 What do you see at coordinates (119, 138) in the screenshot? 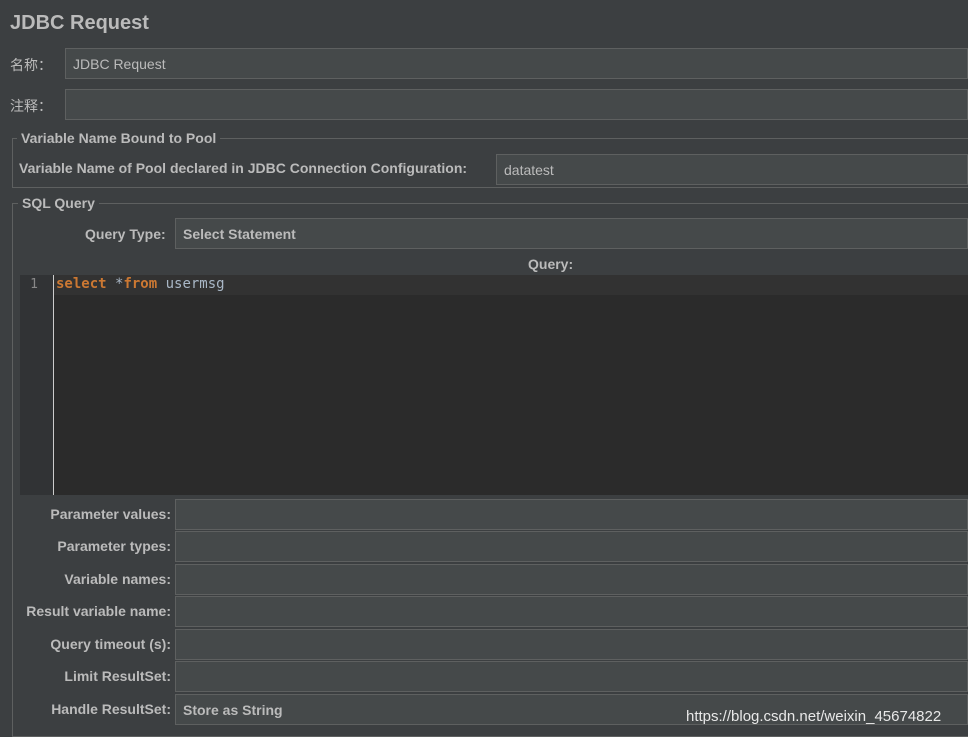
I see `pool-section-legend: Variable Name Bound to Pool` at bounding box center [119, 138].